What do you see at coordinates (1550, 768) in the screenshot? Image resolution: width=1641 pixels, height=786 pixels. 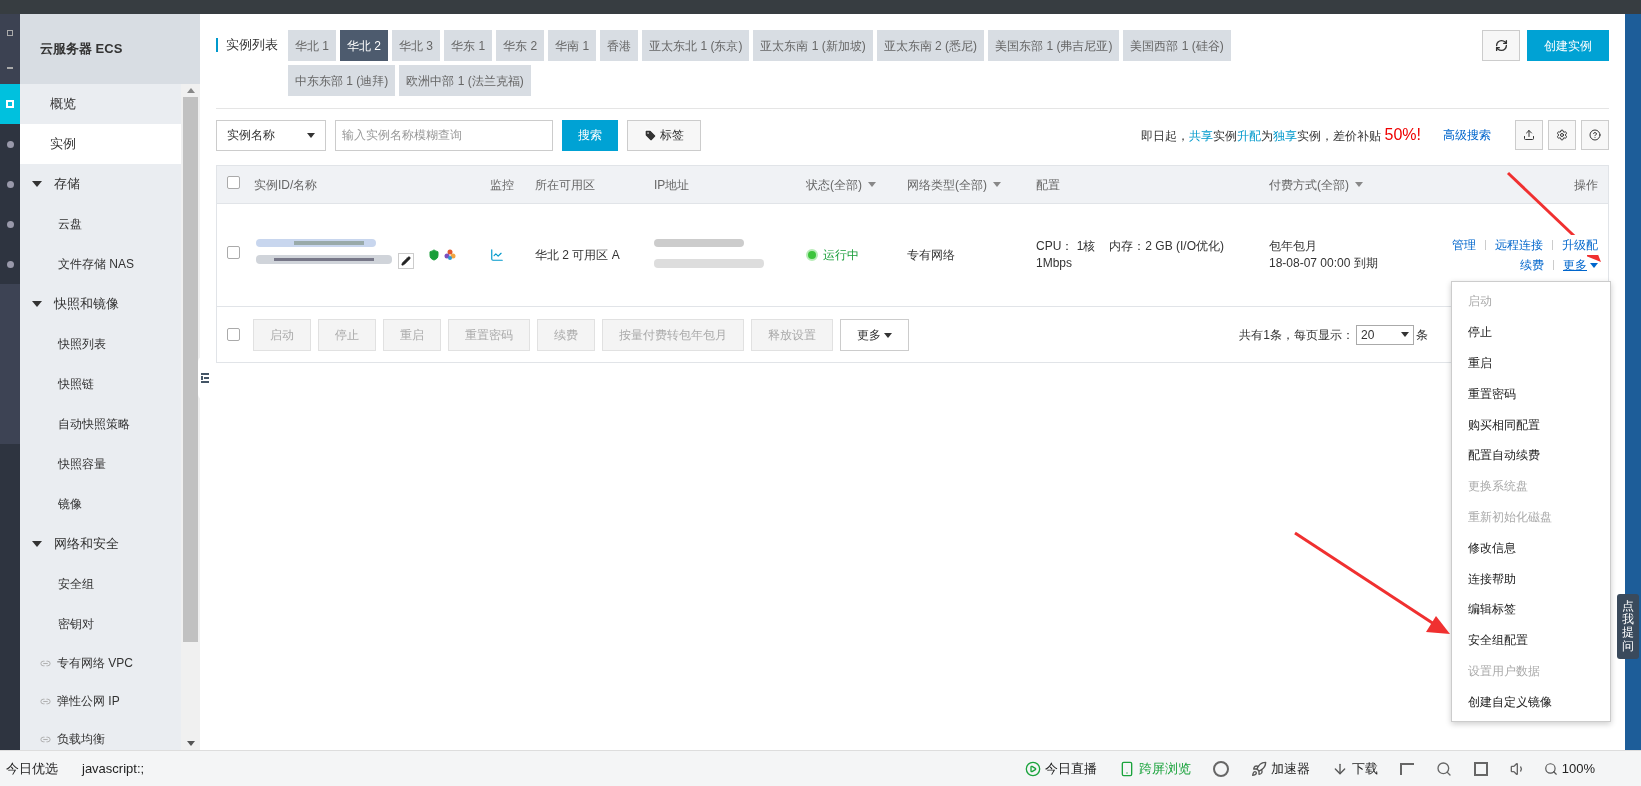 I see `zoom-icon` at bounding box center [1550, 768].